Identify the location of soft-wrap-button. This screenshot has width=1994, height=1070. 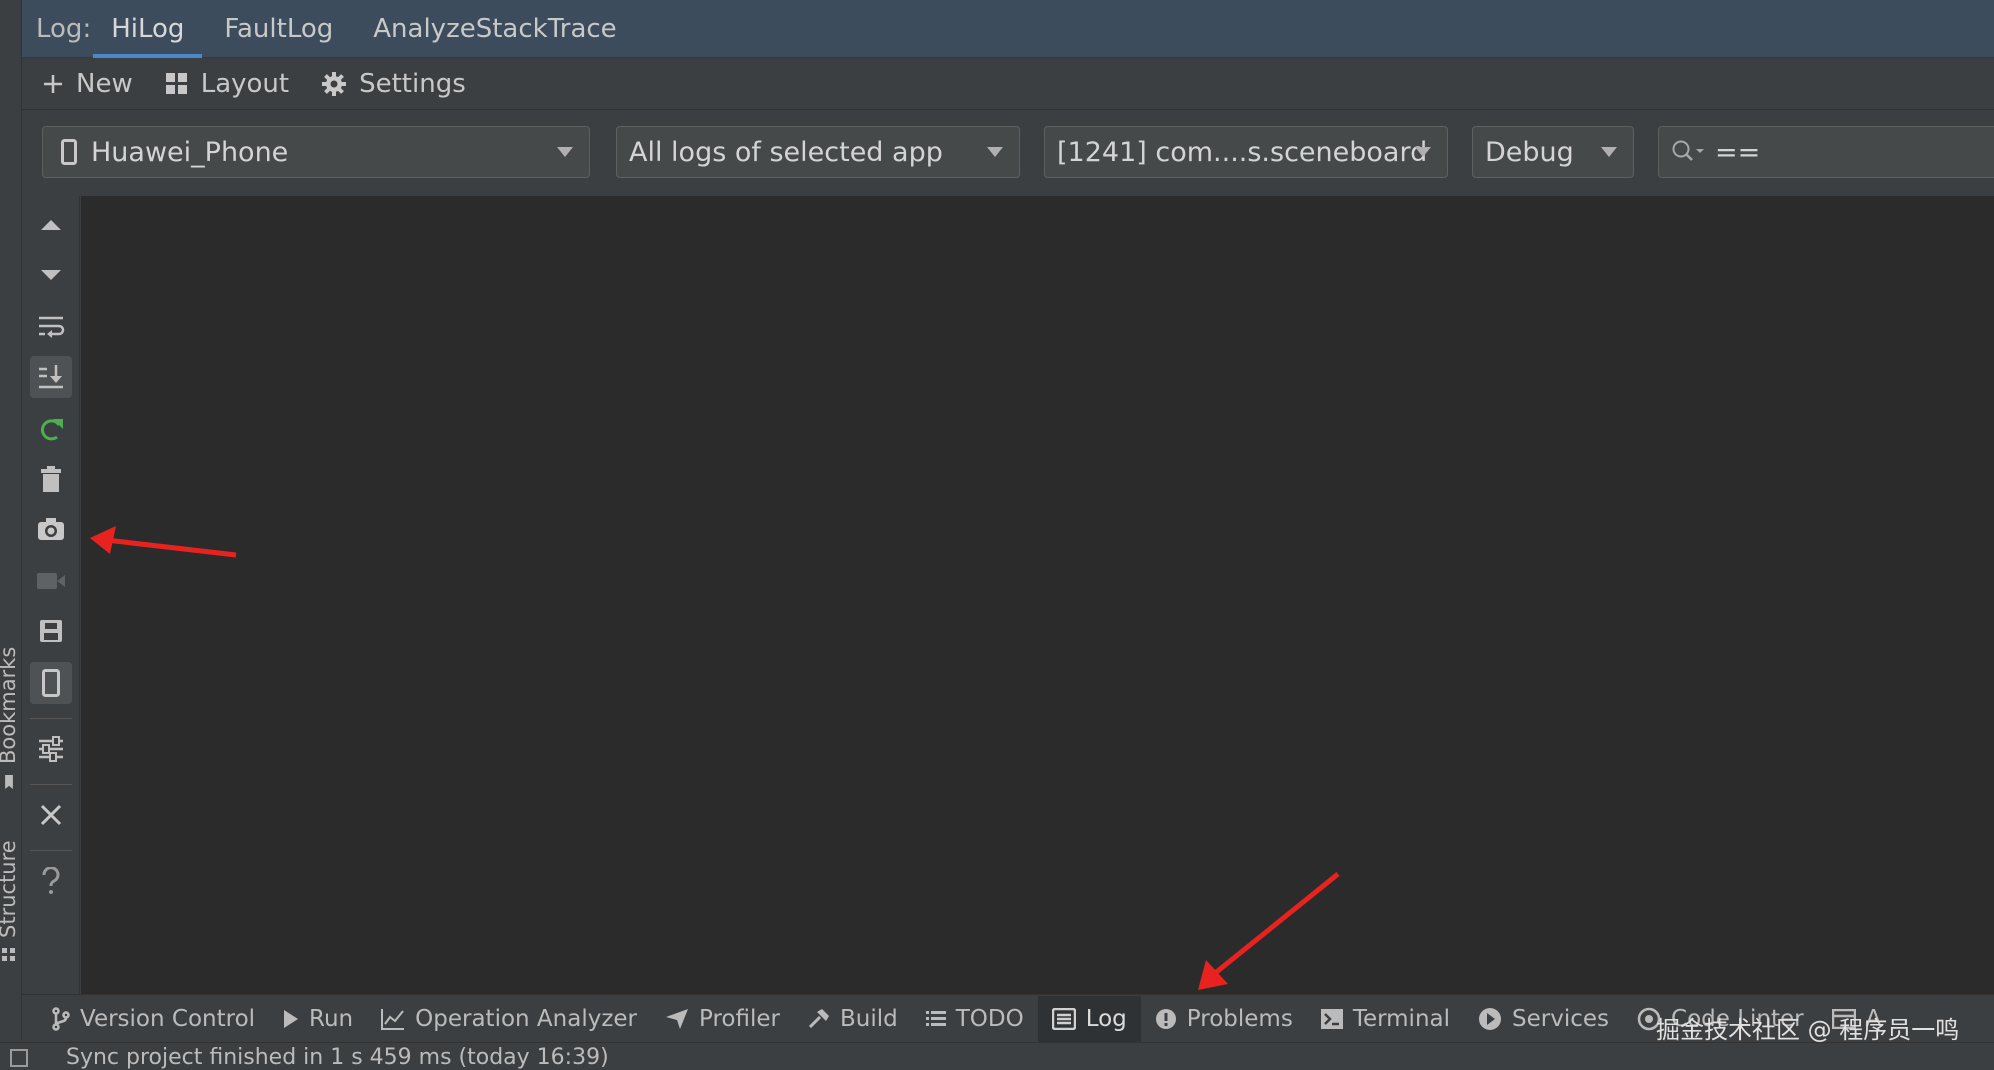
(51, 327).